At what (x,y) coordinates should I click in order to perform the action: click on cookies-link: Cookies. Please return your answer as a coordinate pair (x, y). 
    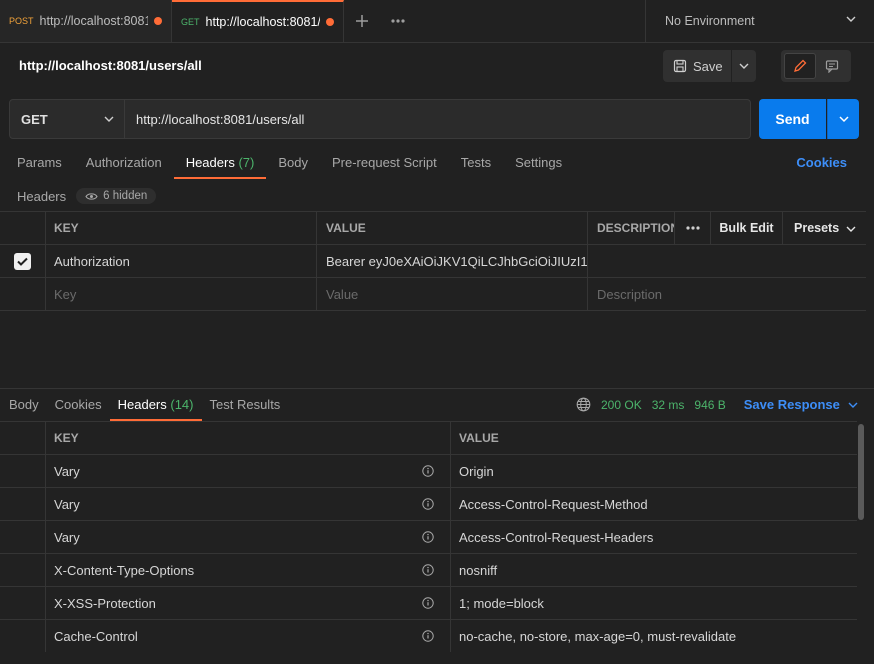
    Looking at the image, I should click on (821, 162).